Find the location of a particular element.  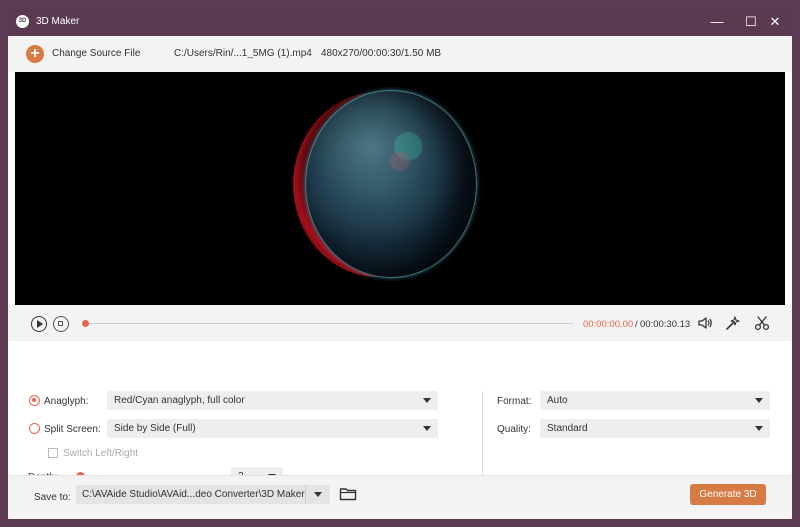

player-controls: 00:00:00.00 / 00:00:30.13 is located at coordinates (400, 323).